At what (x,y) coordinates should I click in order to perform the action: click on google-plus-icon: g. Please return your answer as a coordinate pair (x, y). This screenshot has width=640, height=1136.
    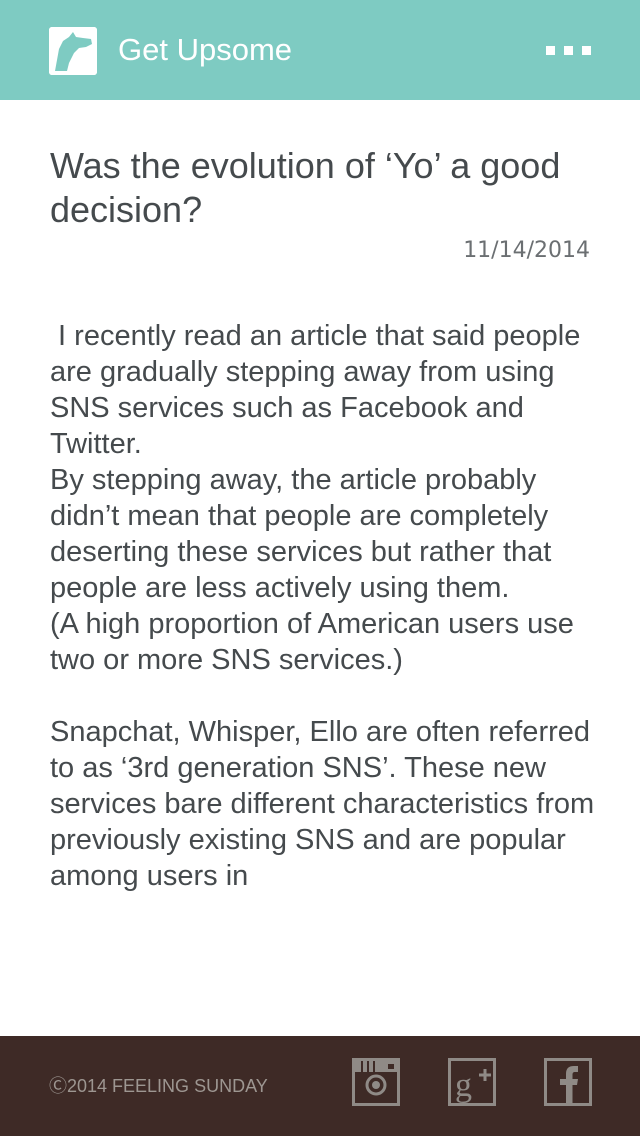
    Looking at the image, I should click on (472, 1082).